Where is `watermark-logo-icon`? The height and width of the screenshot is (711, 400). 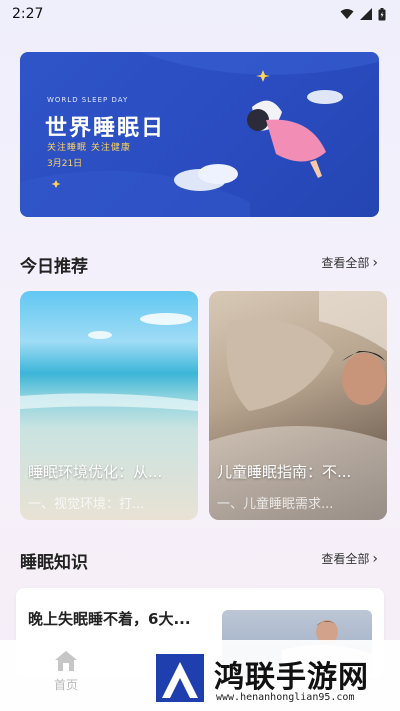 watermark-logo-icon is located at coordinates (180, 678).